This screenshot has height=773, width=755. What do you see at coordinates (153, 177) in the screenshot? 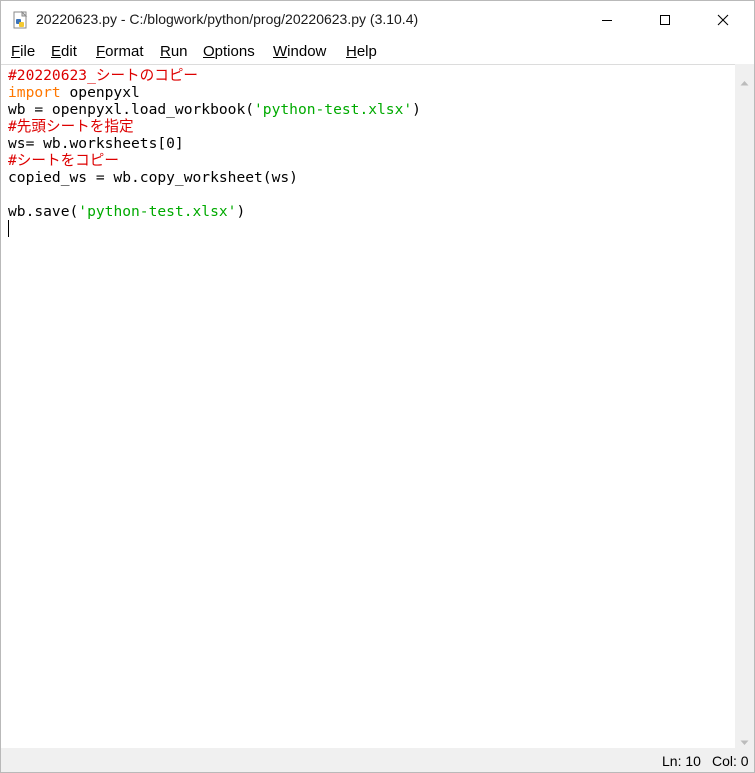
I see `code-token-plain: copied_ws = wb.copy_worksheet(ws)` at bounding box center [153, 177].